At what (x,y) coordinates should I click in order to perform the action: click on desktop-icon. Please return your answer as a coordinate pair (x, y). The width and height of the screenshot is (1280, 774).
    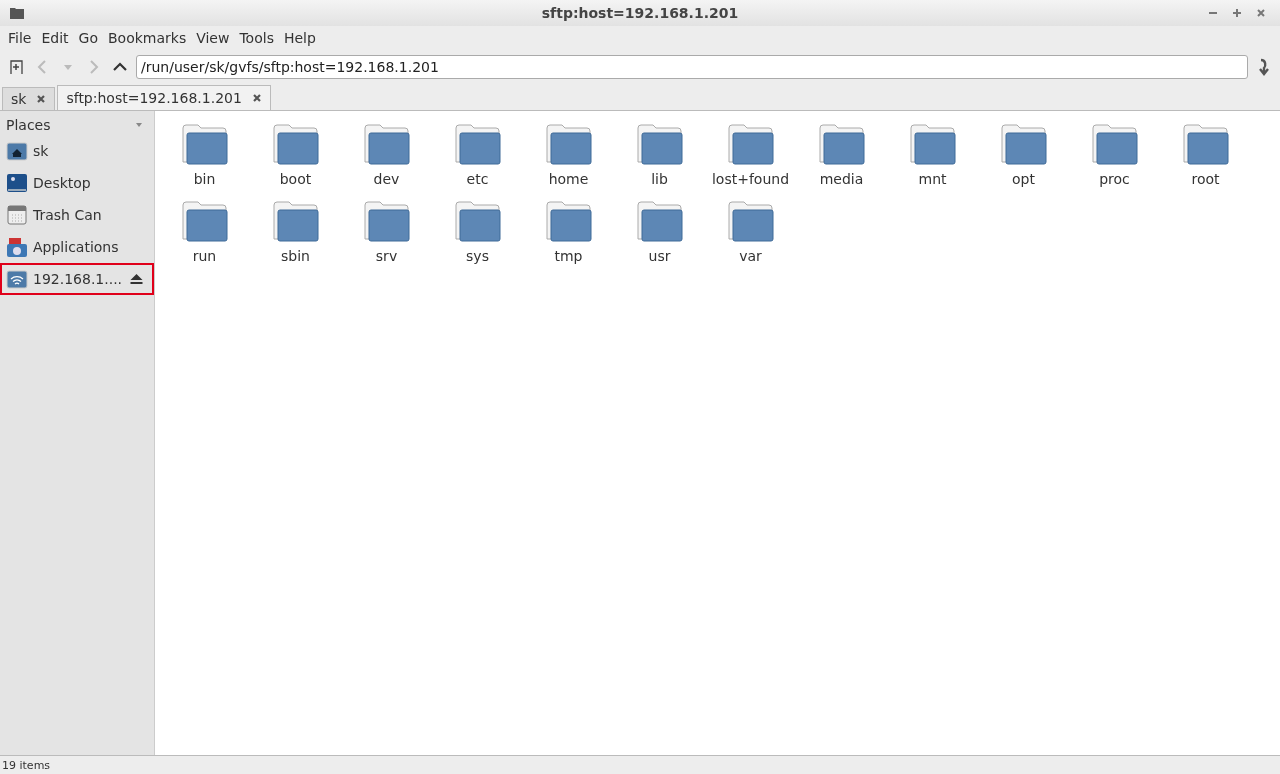
    Looking at the image, I should click on (17, 183).